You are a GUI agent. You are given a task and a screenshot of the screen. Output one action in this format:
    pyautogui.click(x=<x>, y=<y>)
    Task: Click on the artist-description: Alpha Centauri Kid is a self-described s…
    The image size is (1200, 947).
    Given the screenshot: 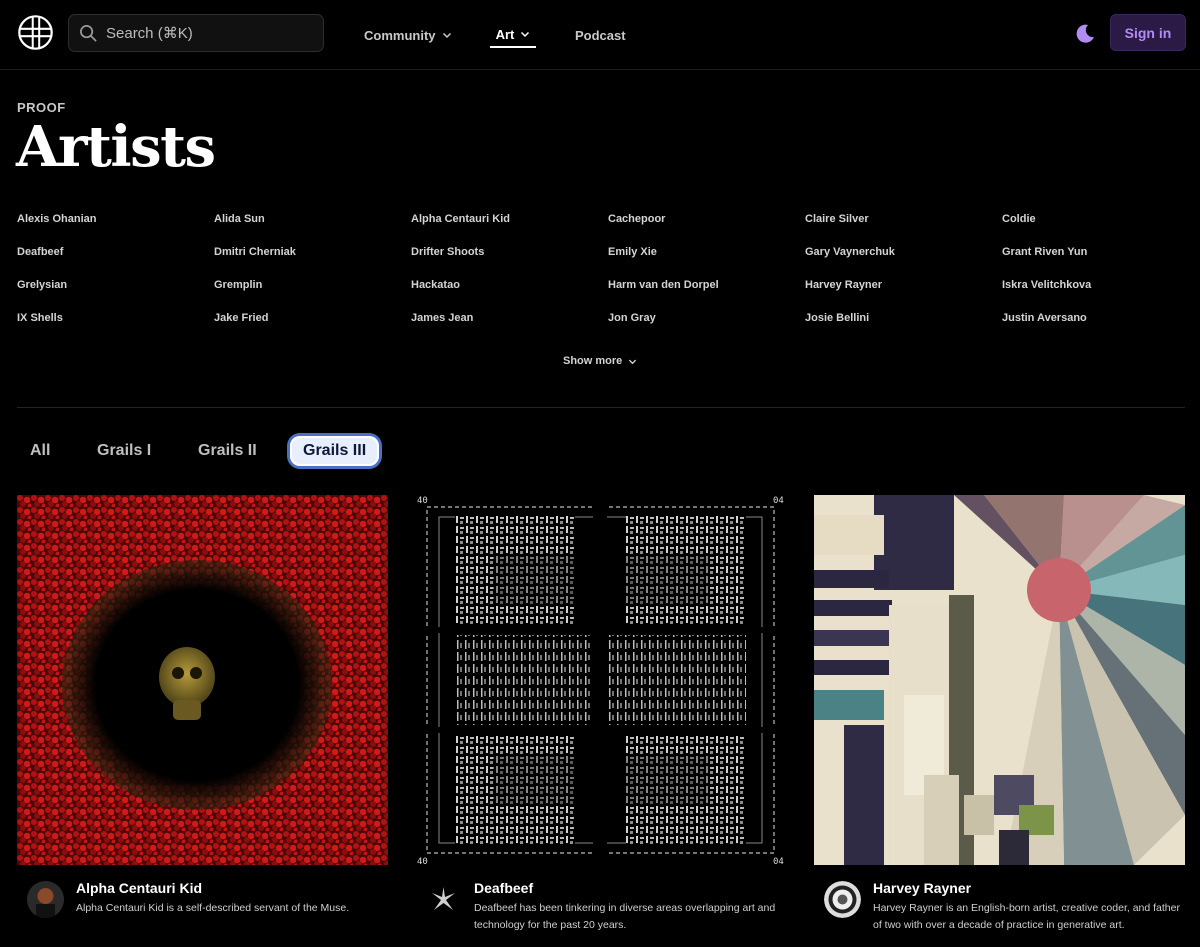 What is the action you would take?
    pyautogui.click(x=213, y=908)
    